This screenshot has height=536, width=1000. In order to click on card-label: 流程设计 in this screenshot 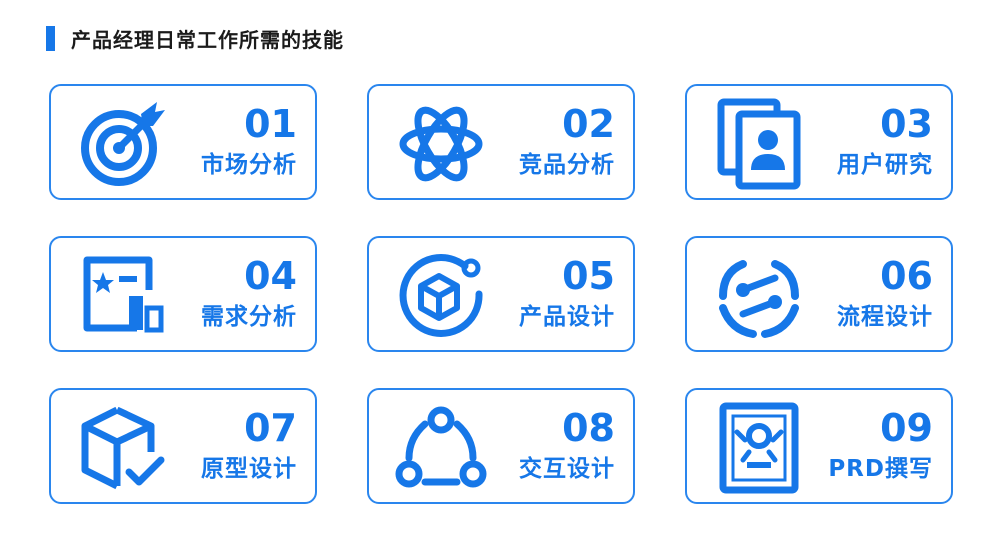, I will do `click(885, 317)`.